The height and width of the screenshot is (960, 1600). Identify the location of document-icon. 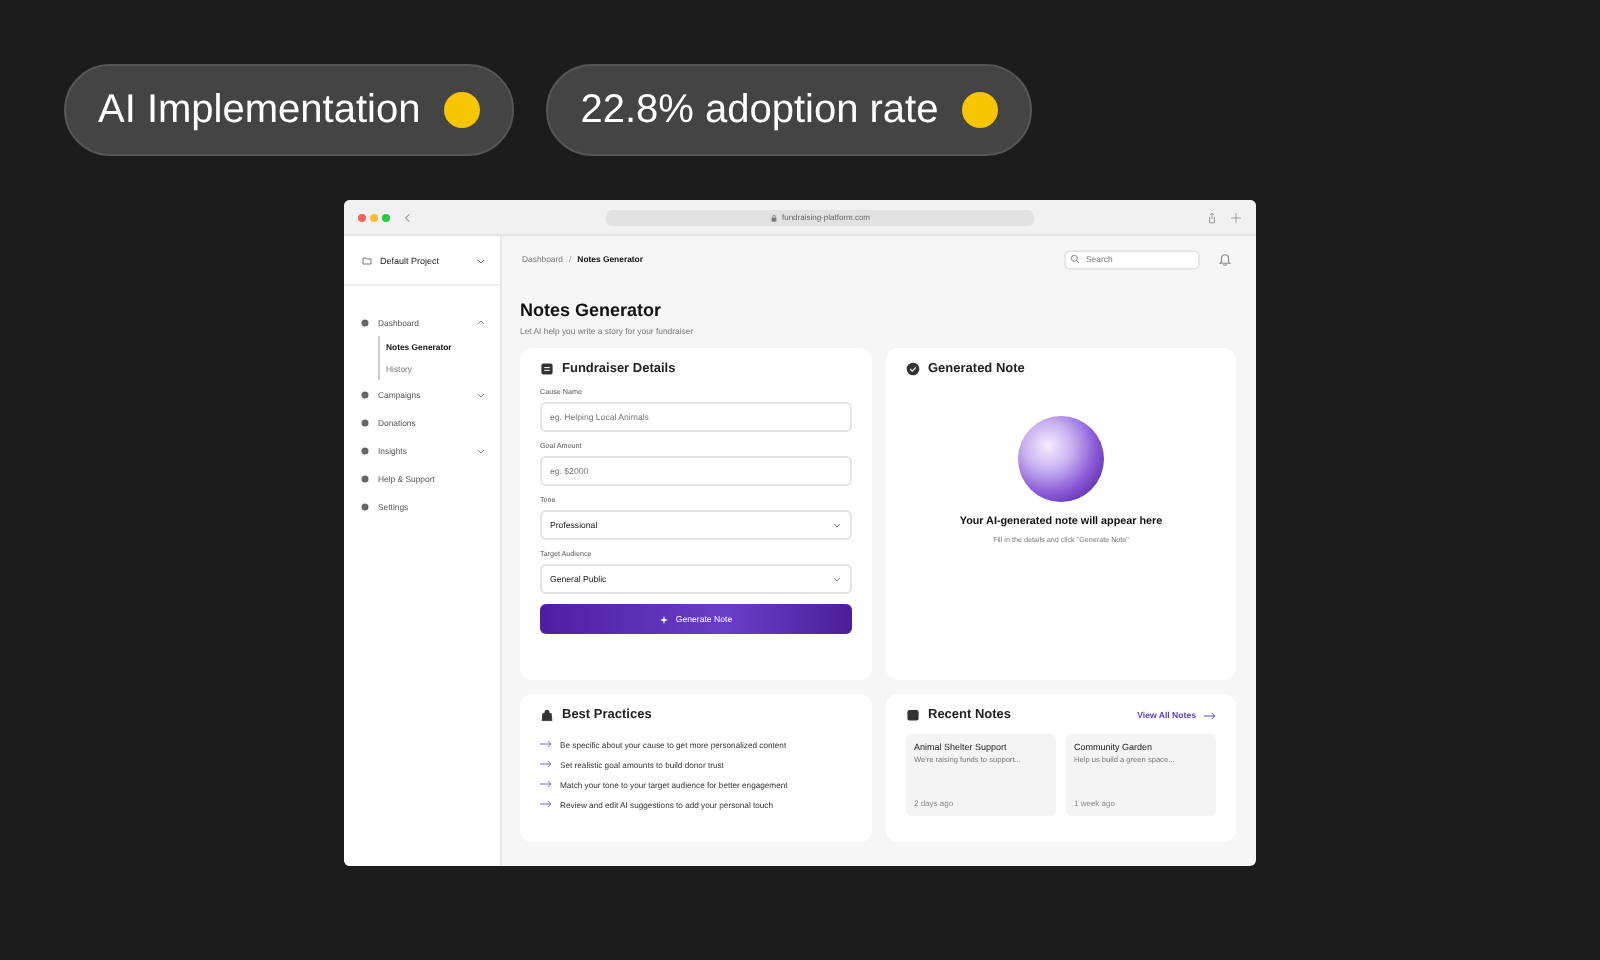
(547, 369).